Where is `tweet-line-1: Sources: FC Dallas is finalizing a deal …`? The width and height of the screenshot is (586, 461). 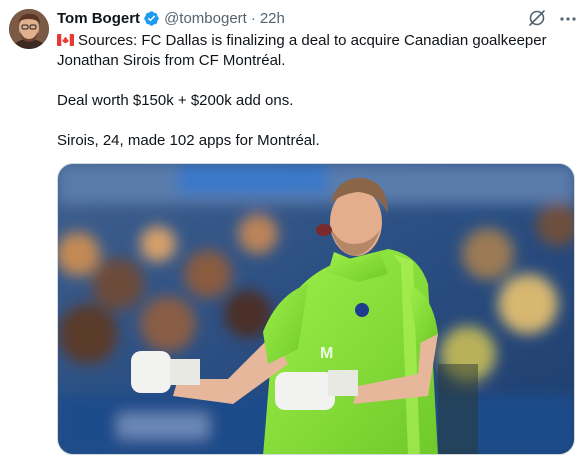
tweet-line-1: Sources: FC Dallas is finalizing a deal … is located at coordinates (317, 41).